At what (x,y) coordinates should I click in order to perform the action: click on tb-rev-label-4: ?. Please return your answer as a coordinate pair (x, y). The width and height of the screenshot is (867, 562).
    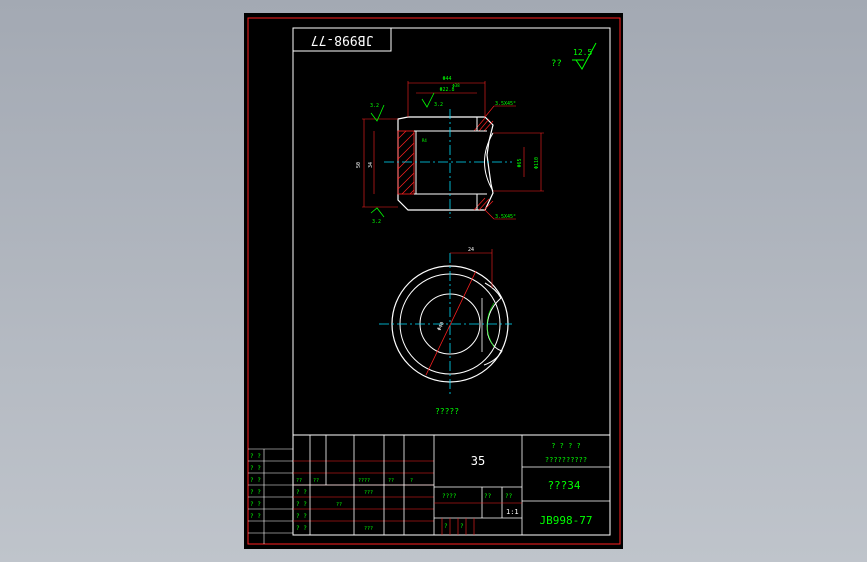
    Looking at the image, I should click on (411, 481).